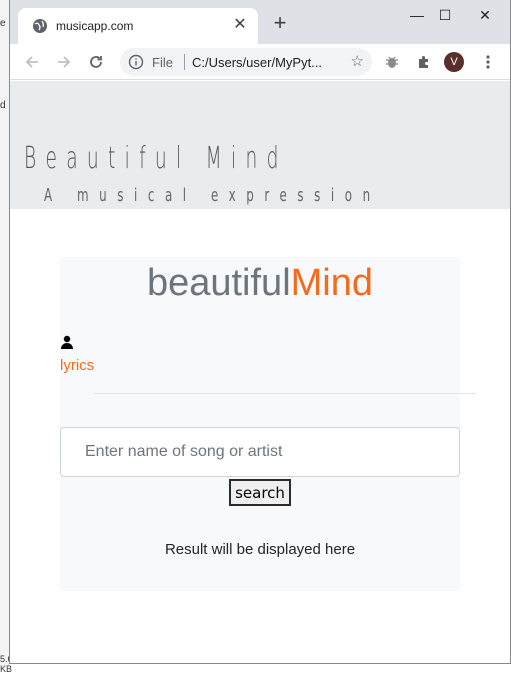 This screenshot has width=511, height=674. Describe the element at coordinates (136, 62) in the screenshot. I see `info-icon` at that location.